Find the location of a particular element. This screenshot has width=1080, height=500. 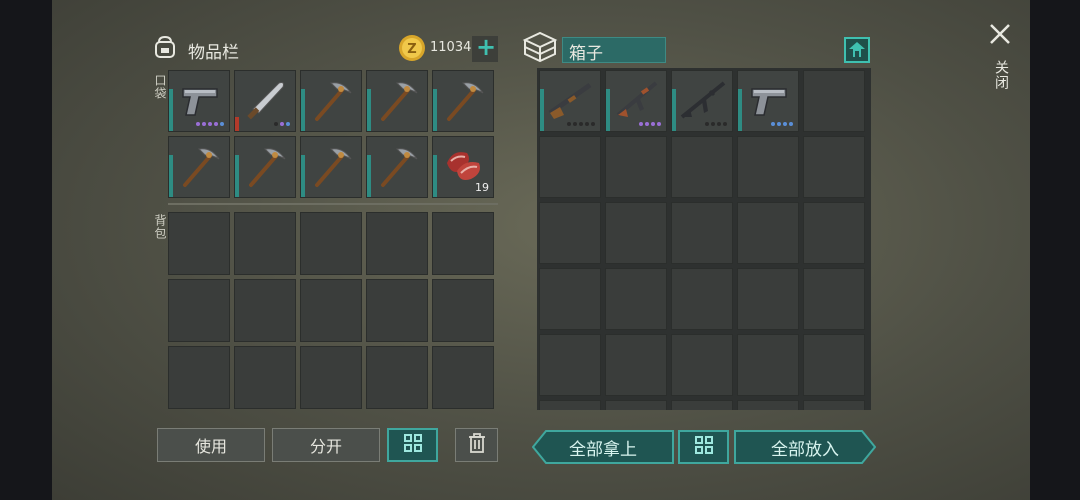

pocket-grid: 19 is located at coordinates (331, 134).